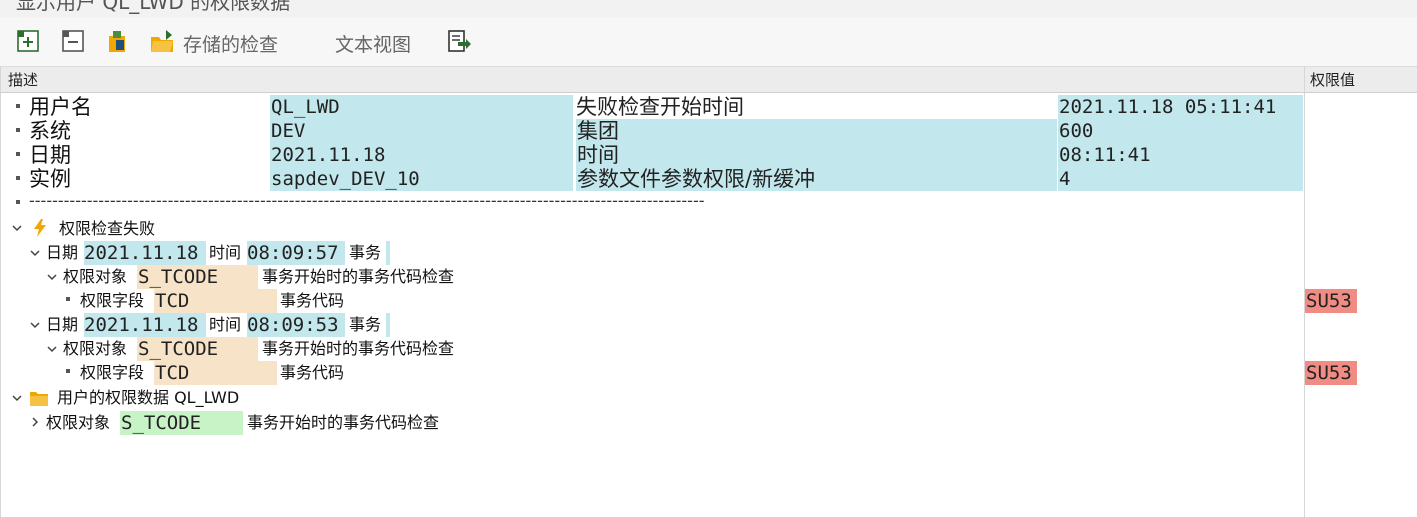  Describe the element at coordinates (296, 253) in the screenshot. I see `time-value: 08:09:57` at that location.